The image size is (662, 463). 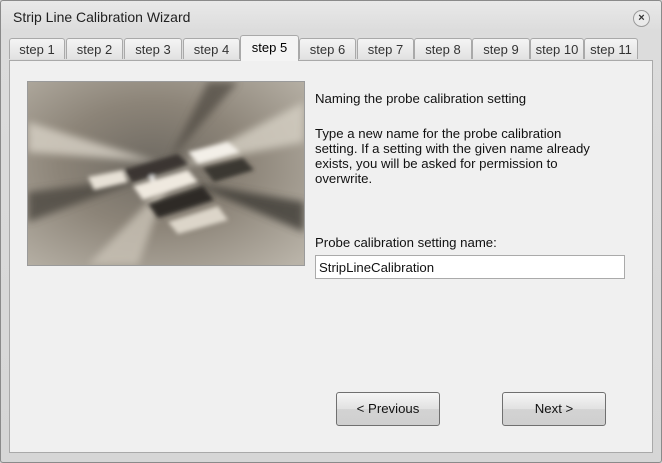 I want to click on tab-step-8: step 8, so click(x=443, y=48).